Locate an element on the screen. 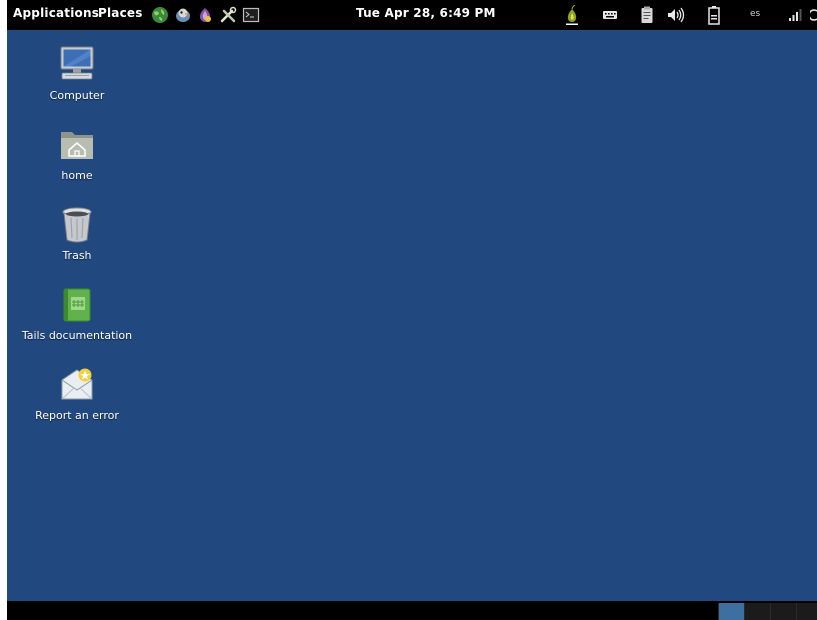  desktop-icon-home: home is located at coordinates (77, 155).